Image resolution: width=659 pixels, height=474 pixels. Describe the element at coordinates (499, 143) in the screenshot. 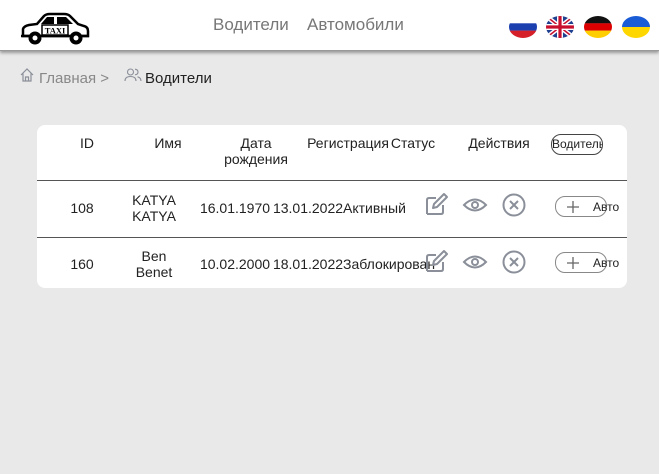

I see `col-header-actions: Действия` at that location.